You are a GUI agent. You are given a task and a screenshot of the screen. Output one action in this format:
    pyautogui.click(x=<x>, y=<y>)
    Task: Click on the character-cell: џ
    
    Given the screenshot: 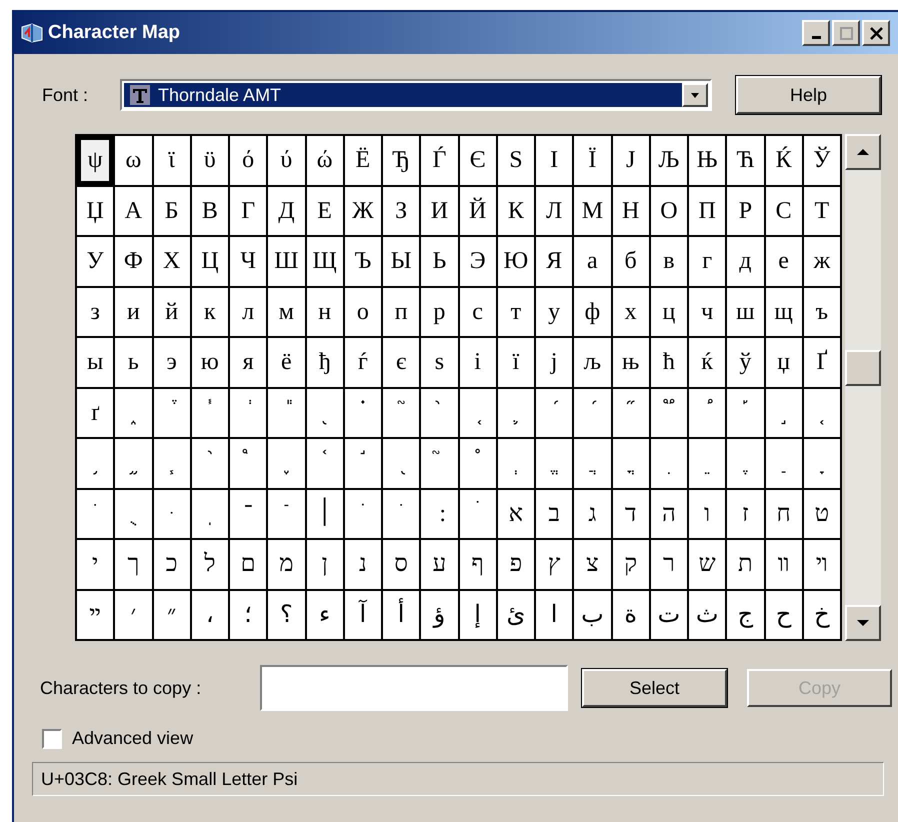 What is the action you would take?
    pyautogui.click(x=785, y=363)
    